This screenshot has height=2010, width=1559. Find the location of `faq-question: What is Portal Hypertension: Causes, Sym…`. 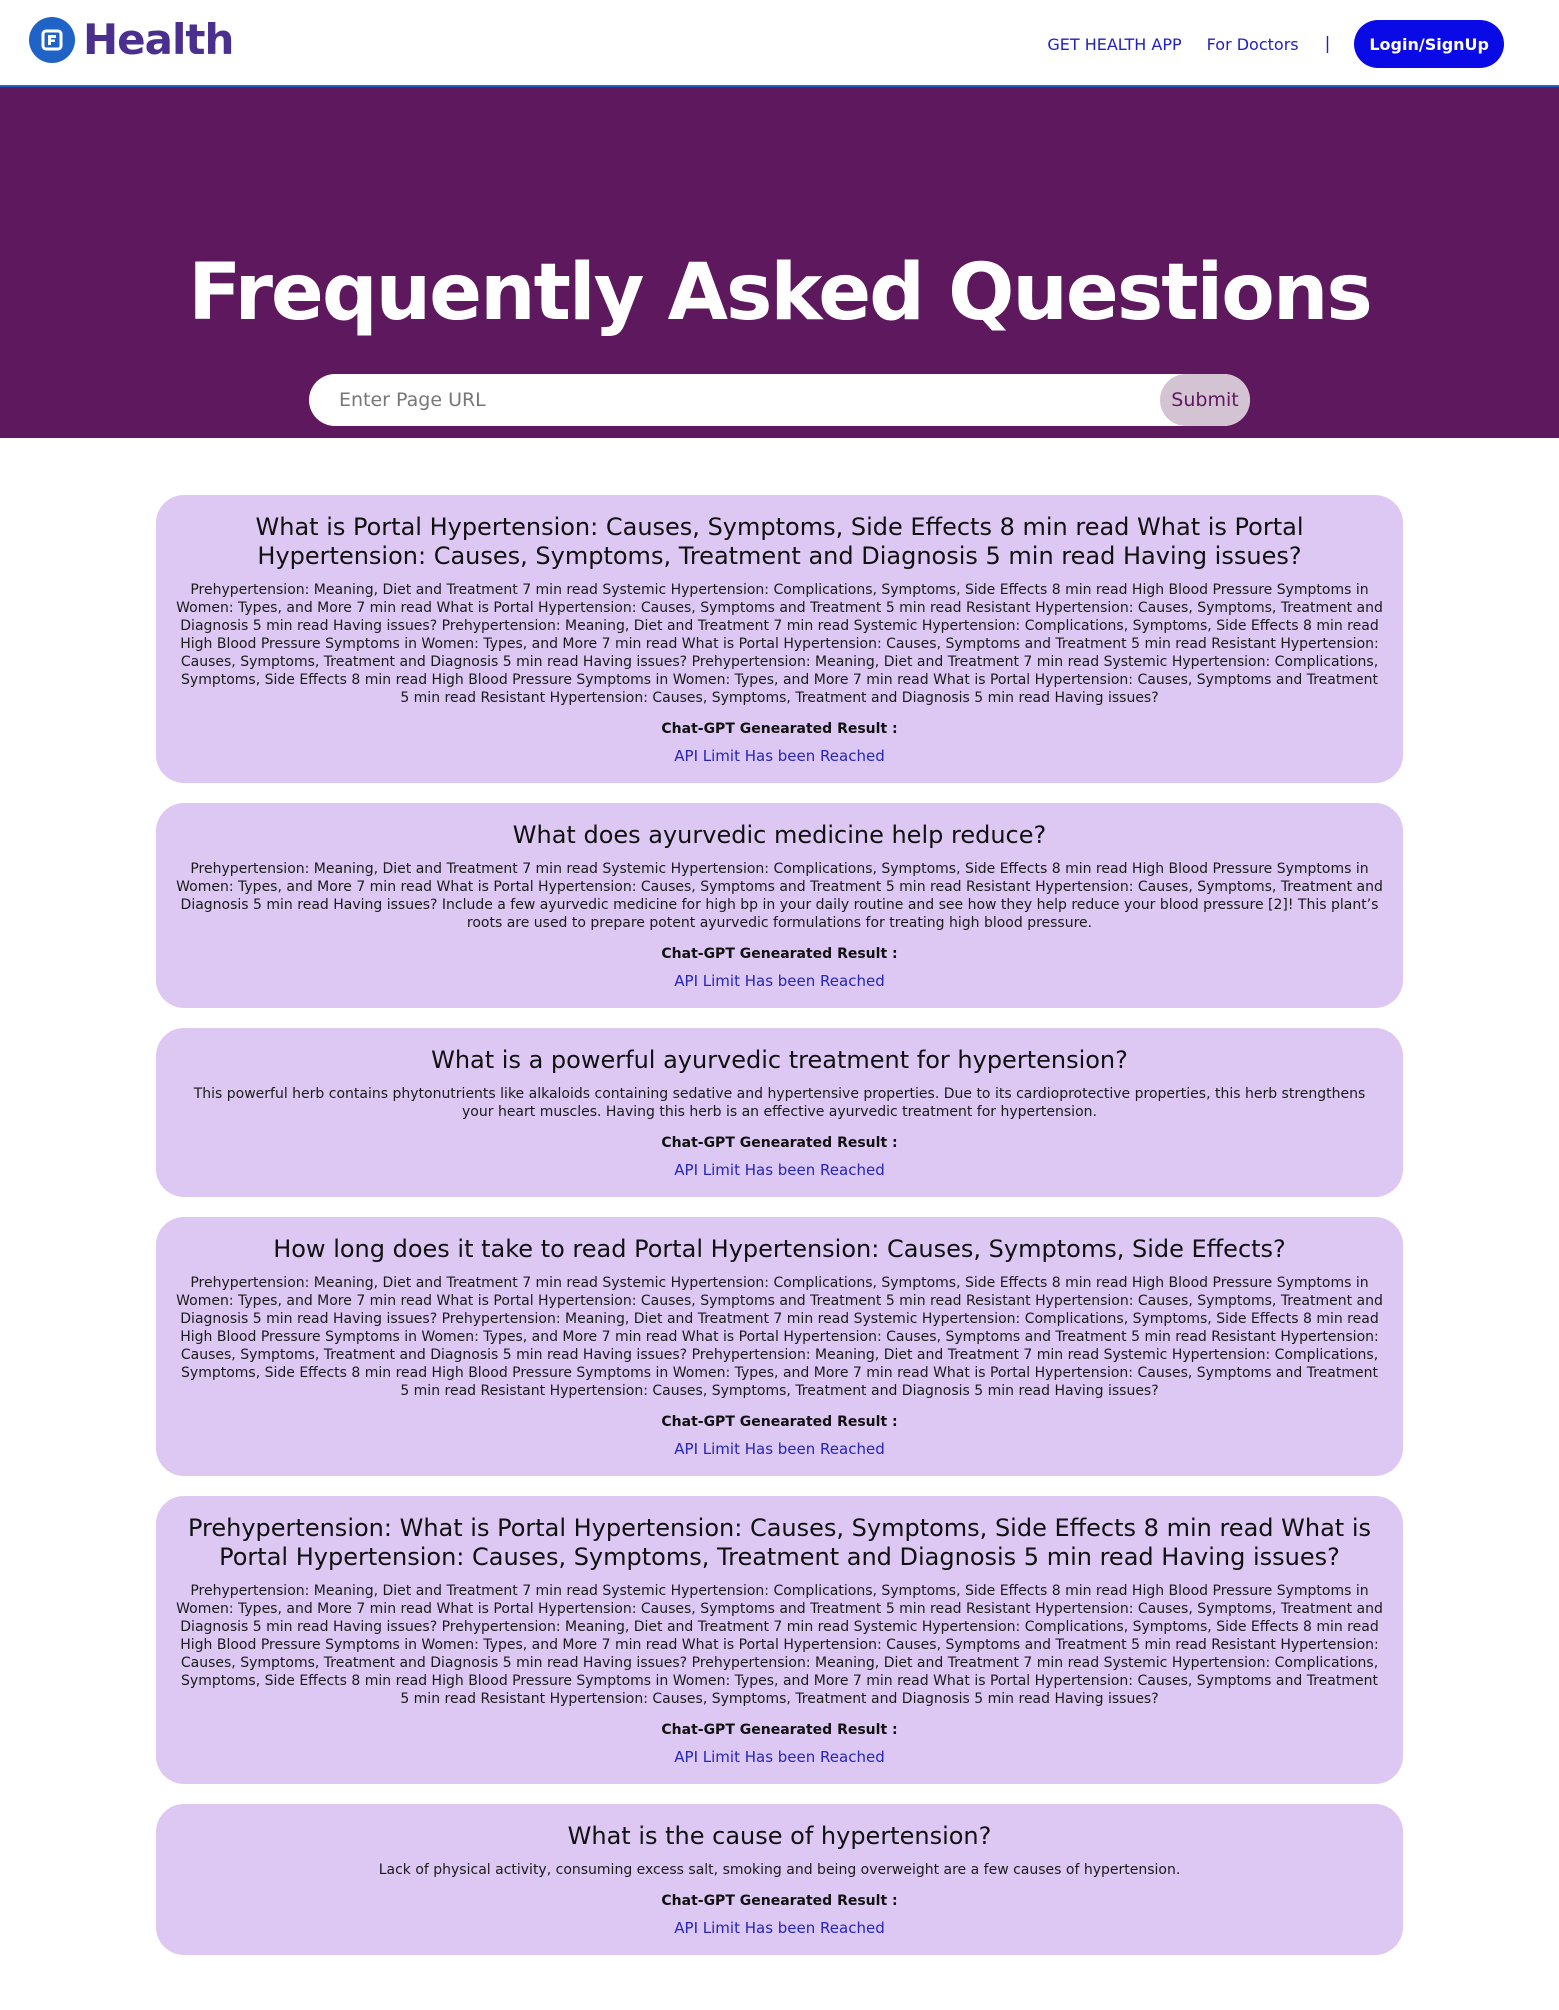

faq-question: What is Portal Hypertension: Causes, Sym… is located at coordinates (779, 541).